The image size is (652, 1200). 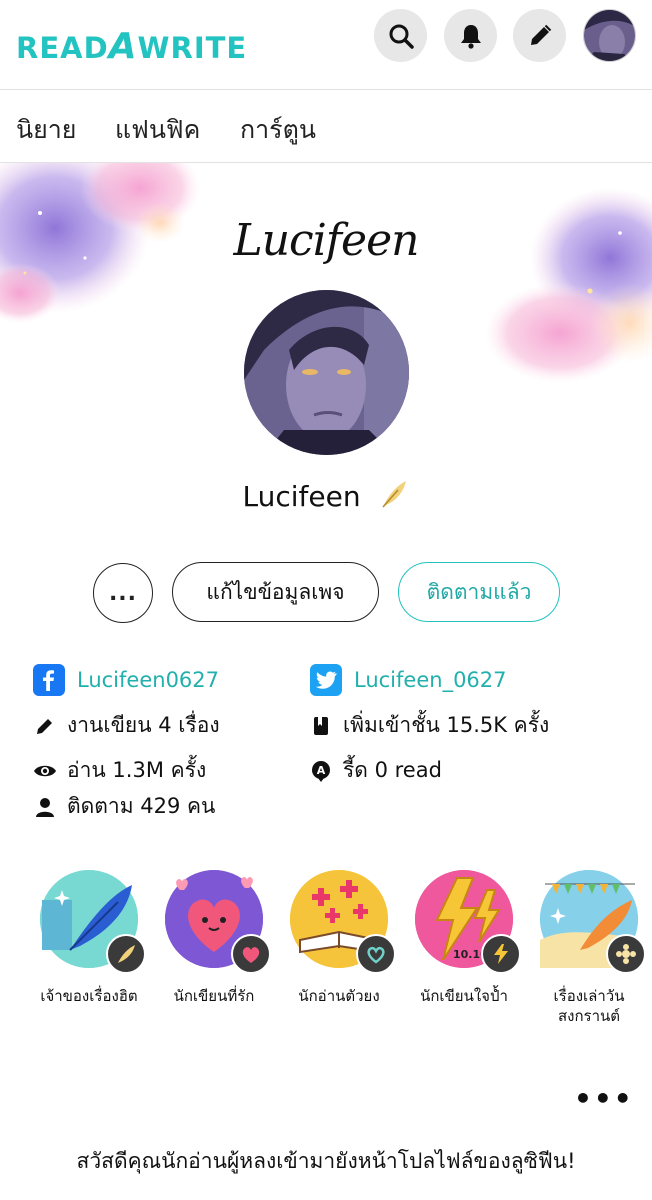 I want to click on reads-count: อ่าน 1.3M ครั้ง, so click(x=137, y=770).